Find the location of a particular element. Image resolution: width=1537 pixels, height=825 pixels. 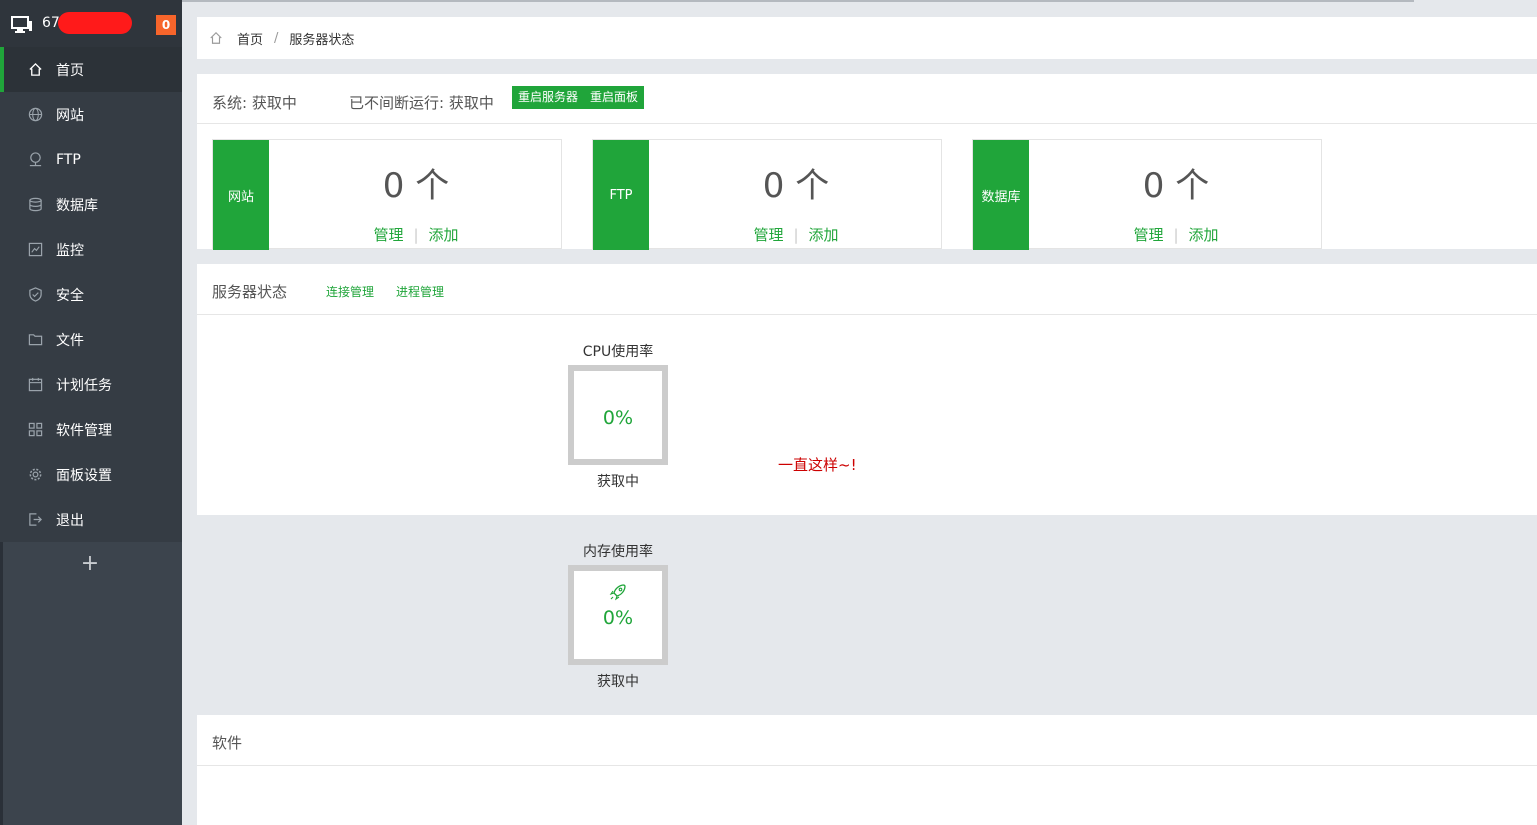

server-status-title: 服务器状态 is located at coordinates (250, 292).